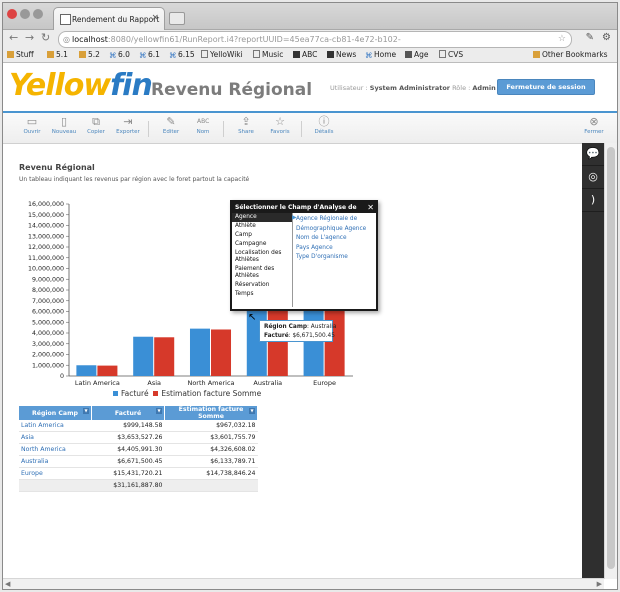 Image resolution: width=620 pixels, height=592 pixels. I want to click on logo-text-1: Yellow, so click(60, 85).